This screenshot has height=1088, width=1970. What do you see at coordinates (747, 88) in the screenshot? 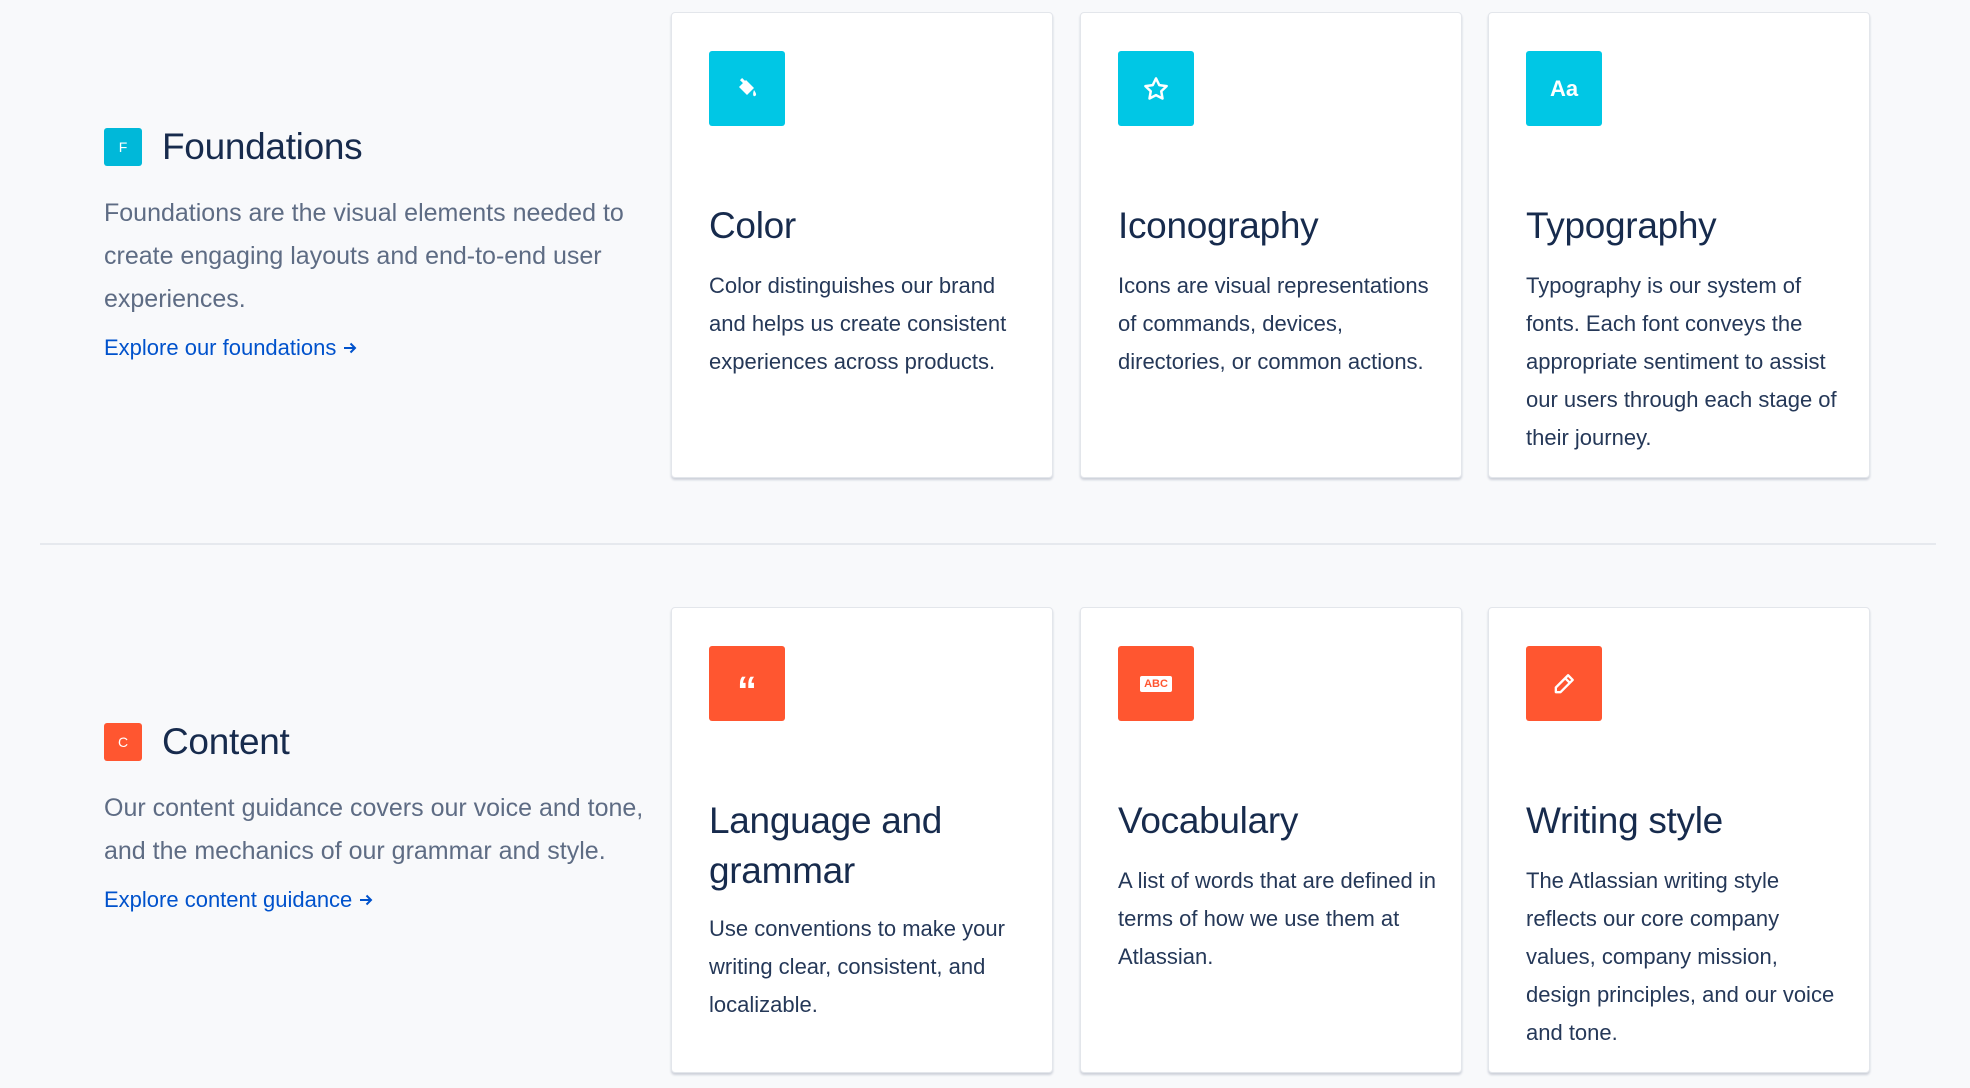
I see `paint-bucket-icon` at bounding box center [747, 88].